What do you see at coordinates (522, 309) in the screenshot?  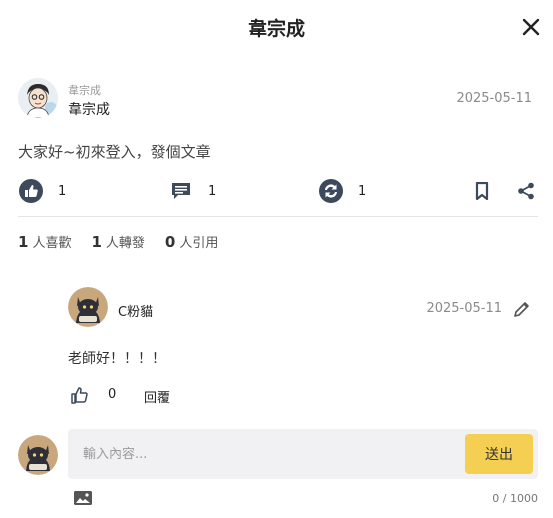 I see `edit-icon` at bounding box center [522, 309].